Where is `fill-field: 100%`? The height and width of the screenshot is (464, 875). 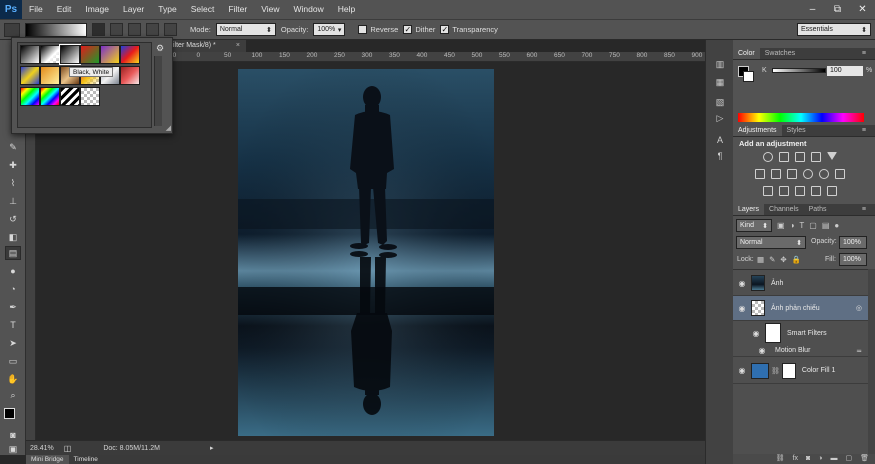 fill-field: 100% is located at coordinates (853, 259).